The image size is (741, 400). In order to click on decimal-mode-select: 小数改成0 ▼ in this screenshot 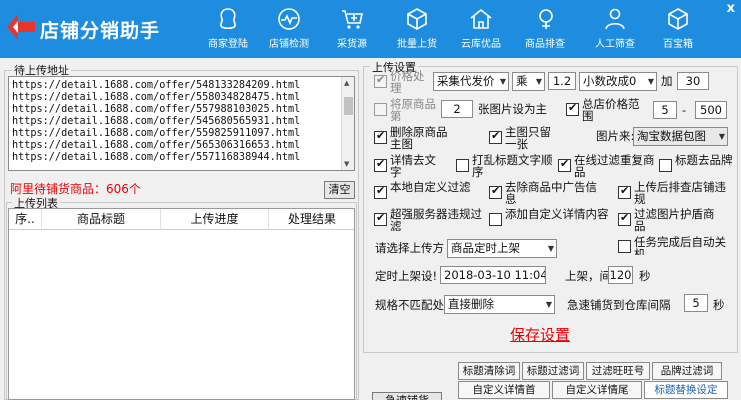, I will do `click(618, 81)`.